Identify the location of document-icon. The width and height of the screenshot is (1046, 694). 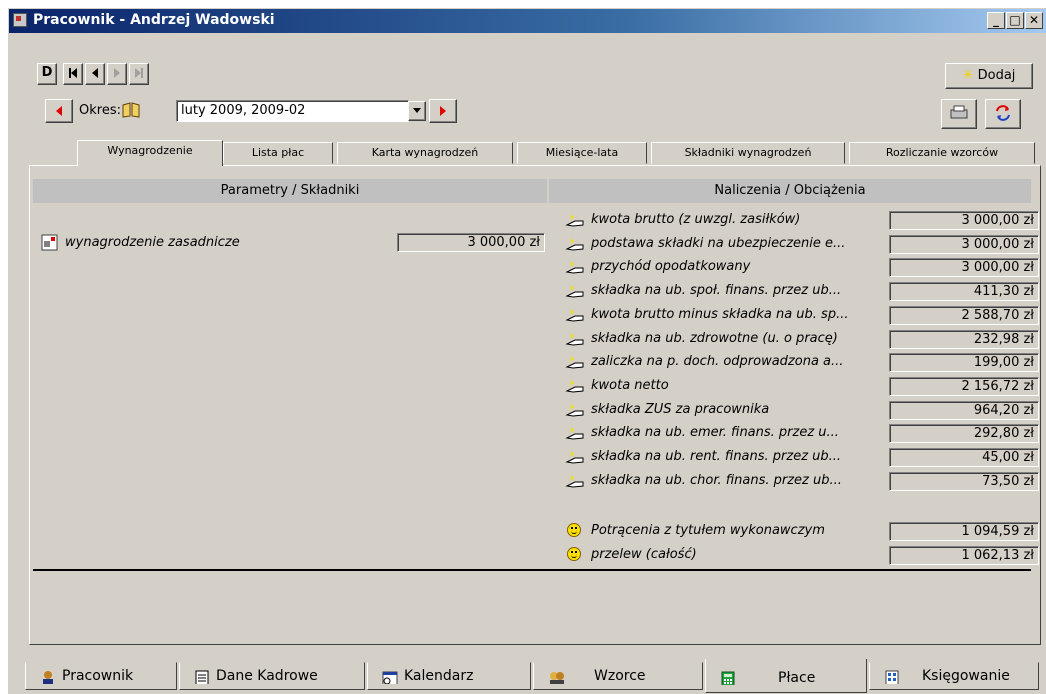
(202, 677).